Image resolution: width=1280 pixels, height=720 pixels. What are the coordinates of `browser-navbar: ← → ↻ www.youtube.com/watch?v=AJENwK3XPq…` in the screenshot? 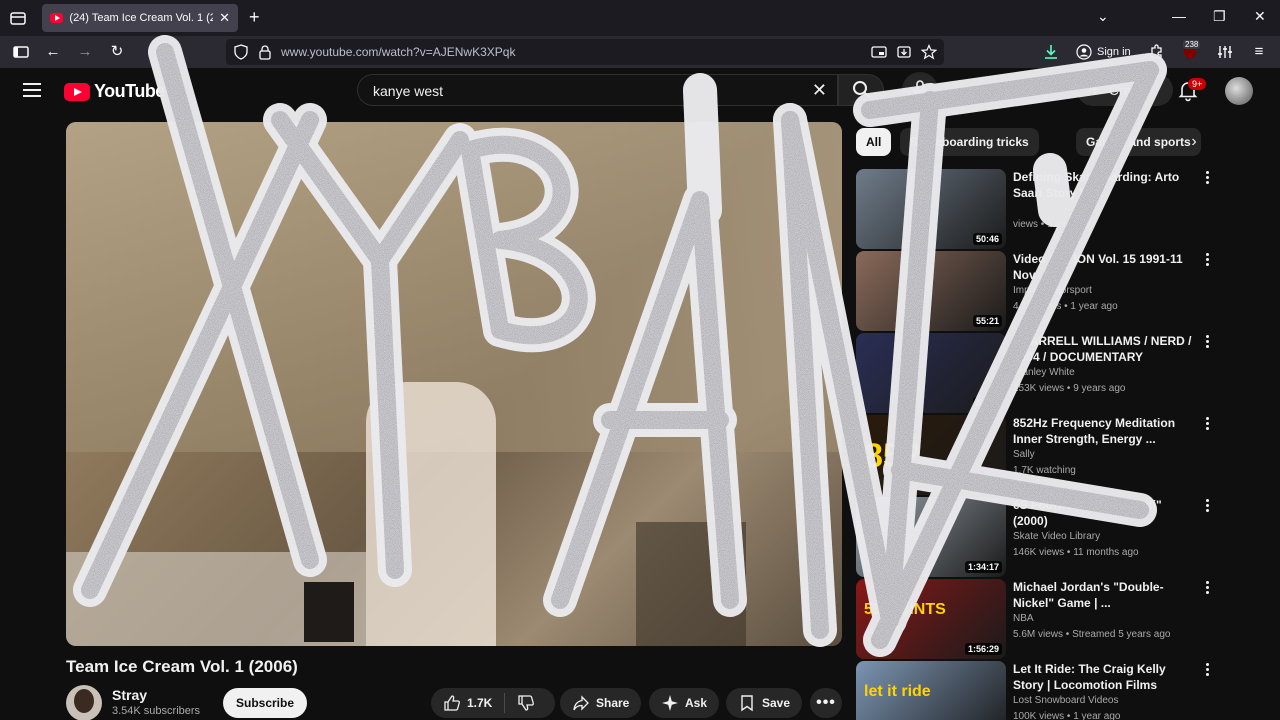 It's located at (640, 52).